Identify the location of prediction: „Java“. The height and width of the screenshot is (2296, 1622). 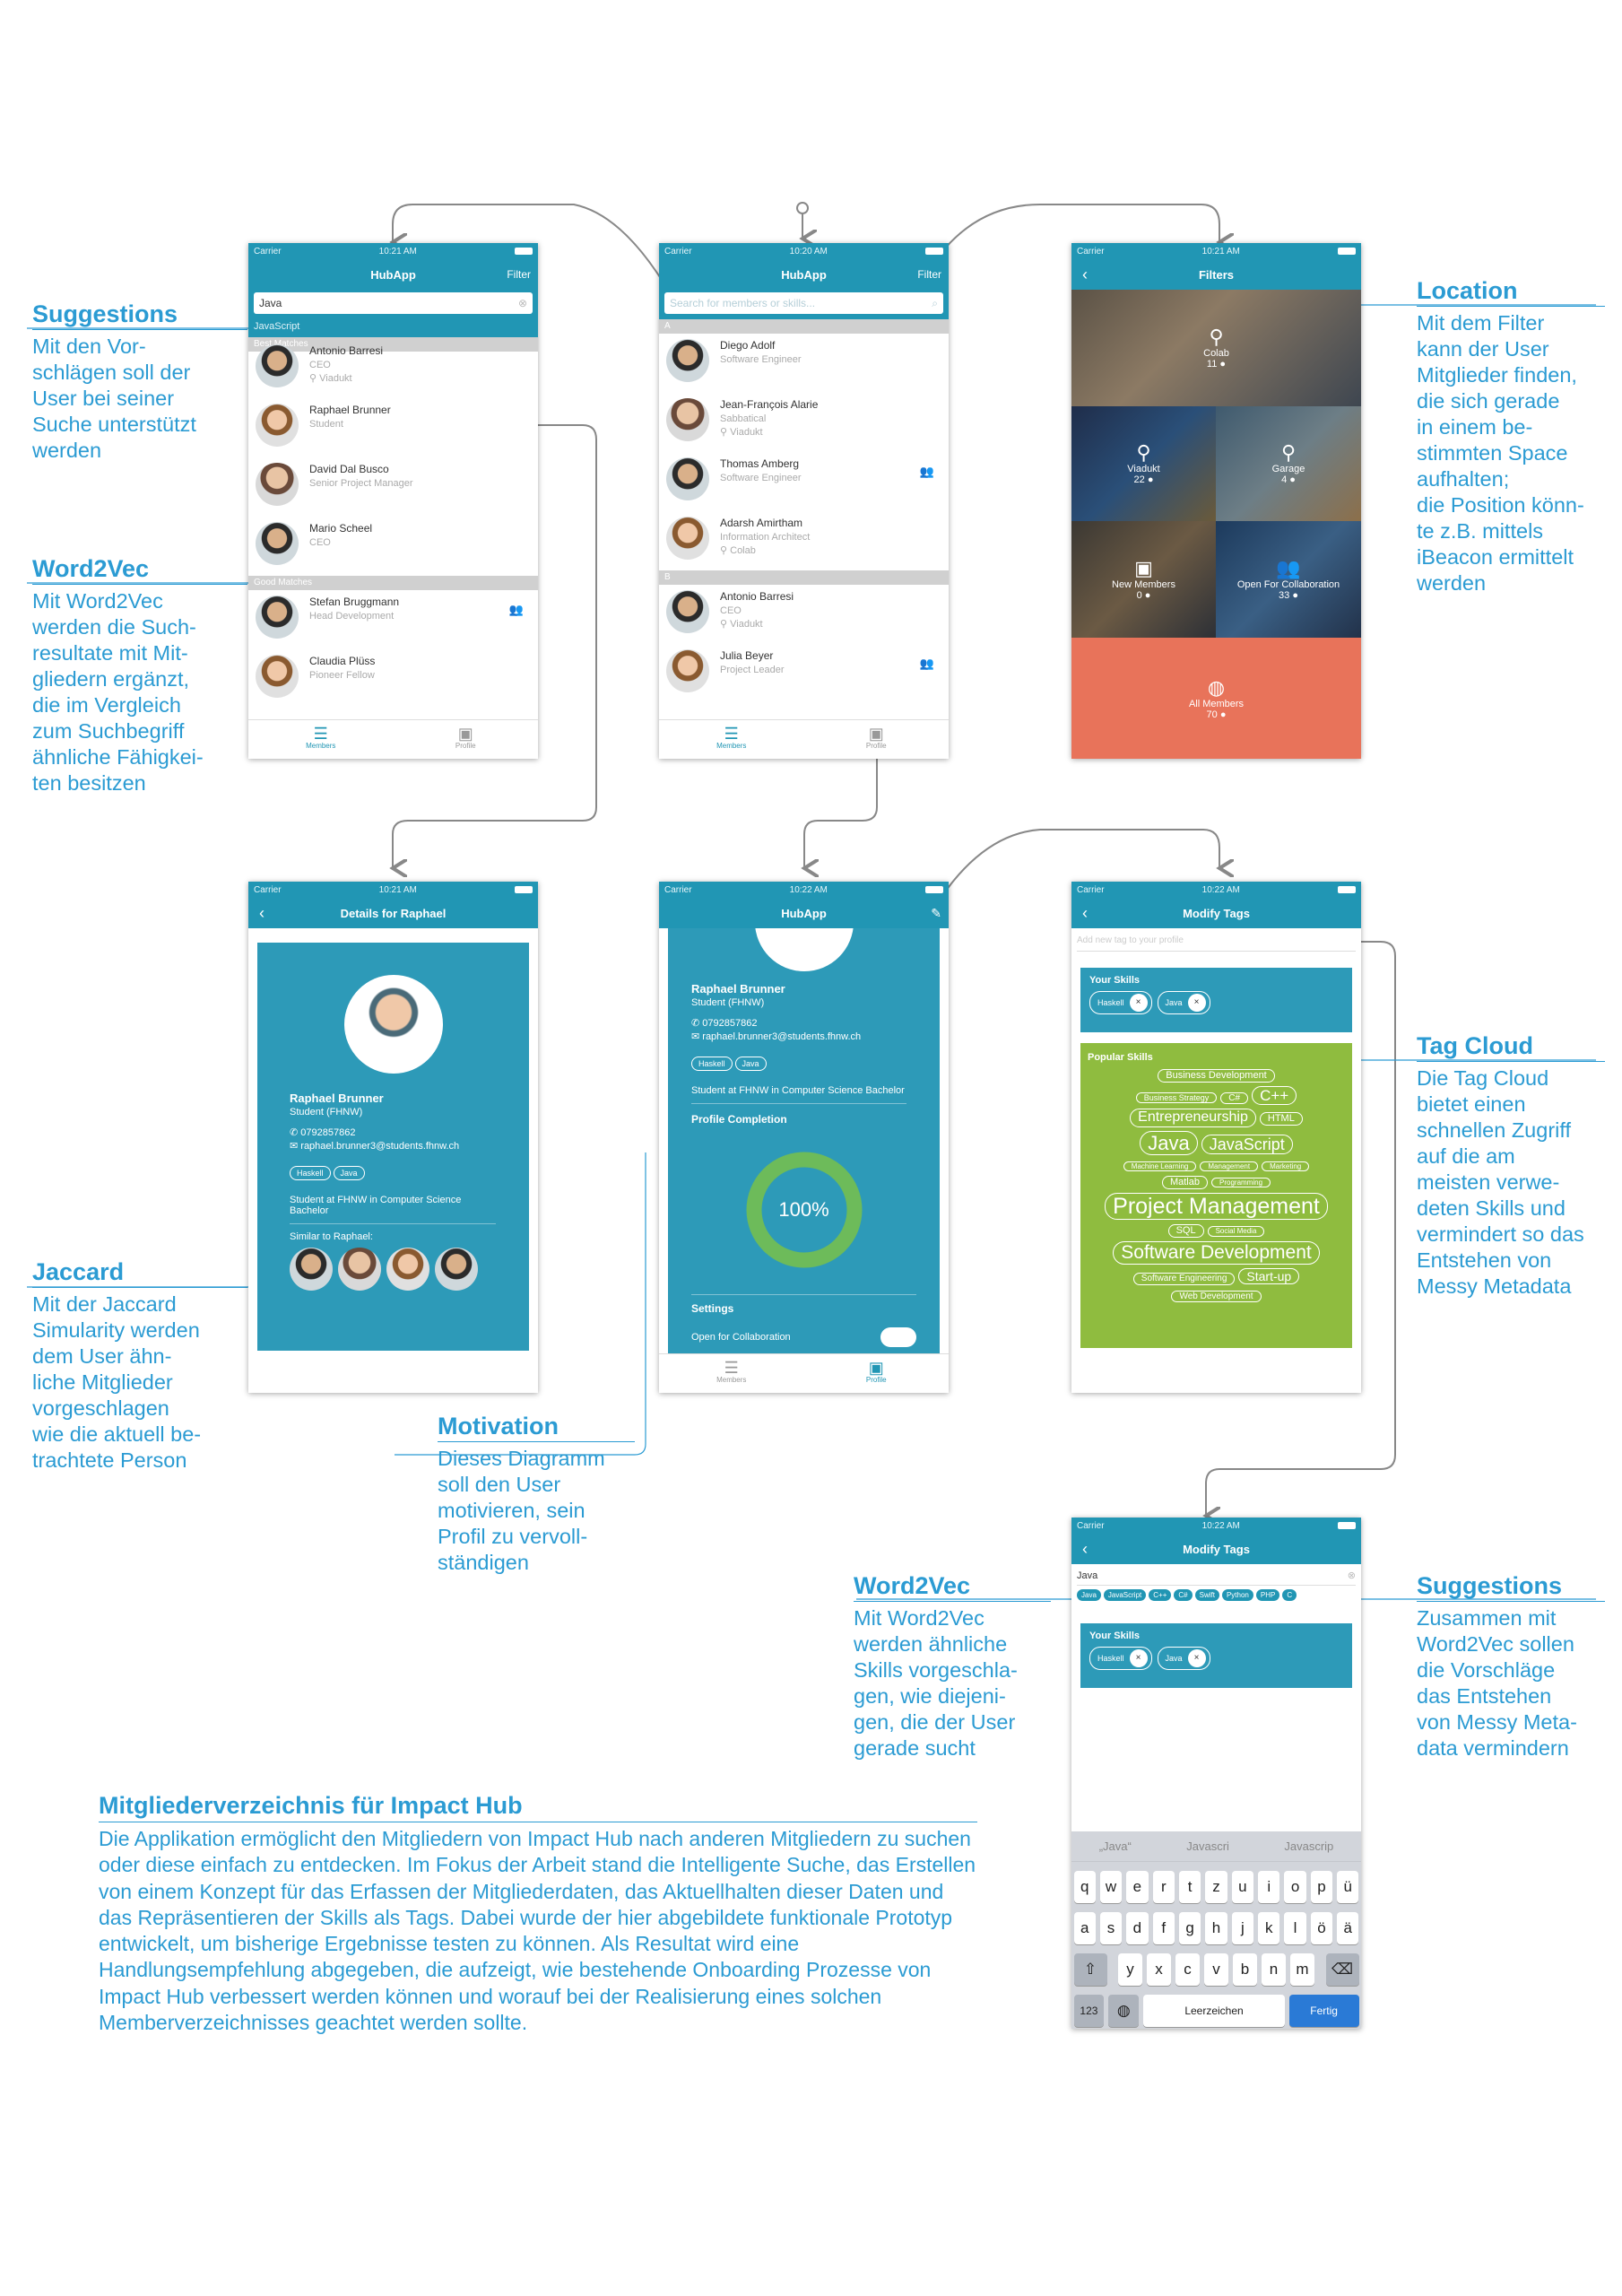
(1115, 1846).